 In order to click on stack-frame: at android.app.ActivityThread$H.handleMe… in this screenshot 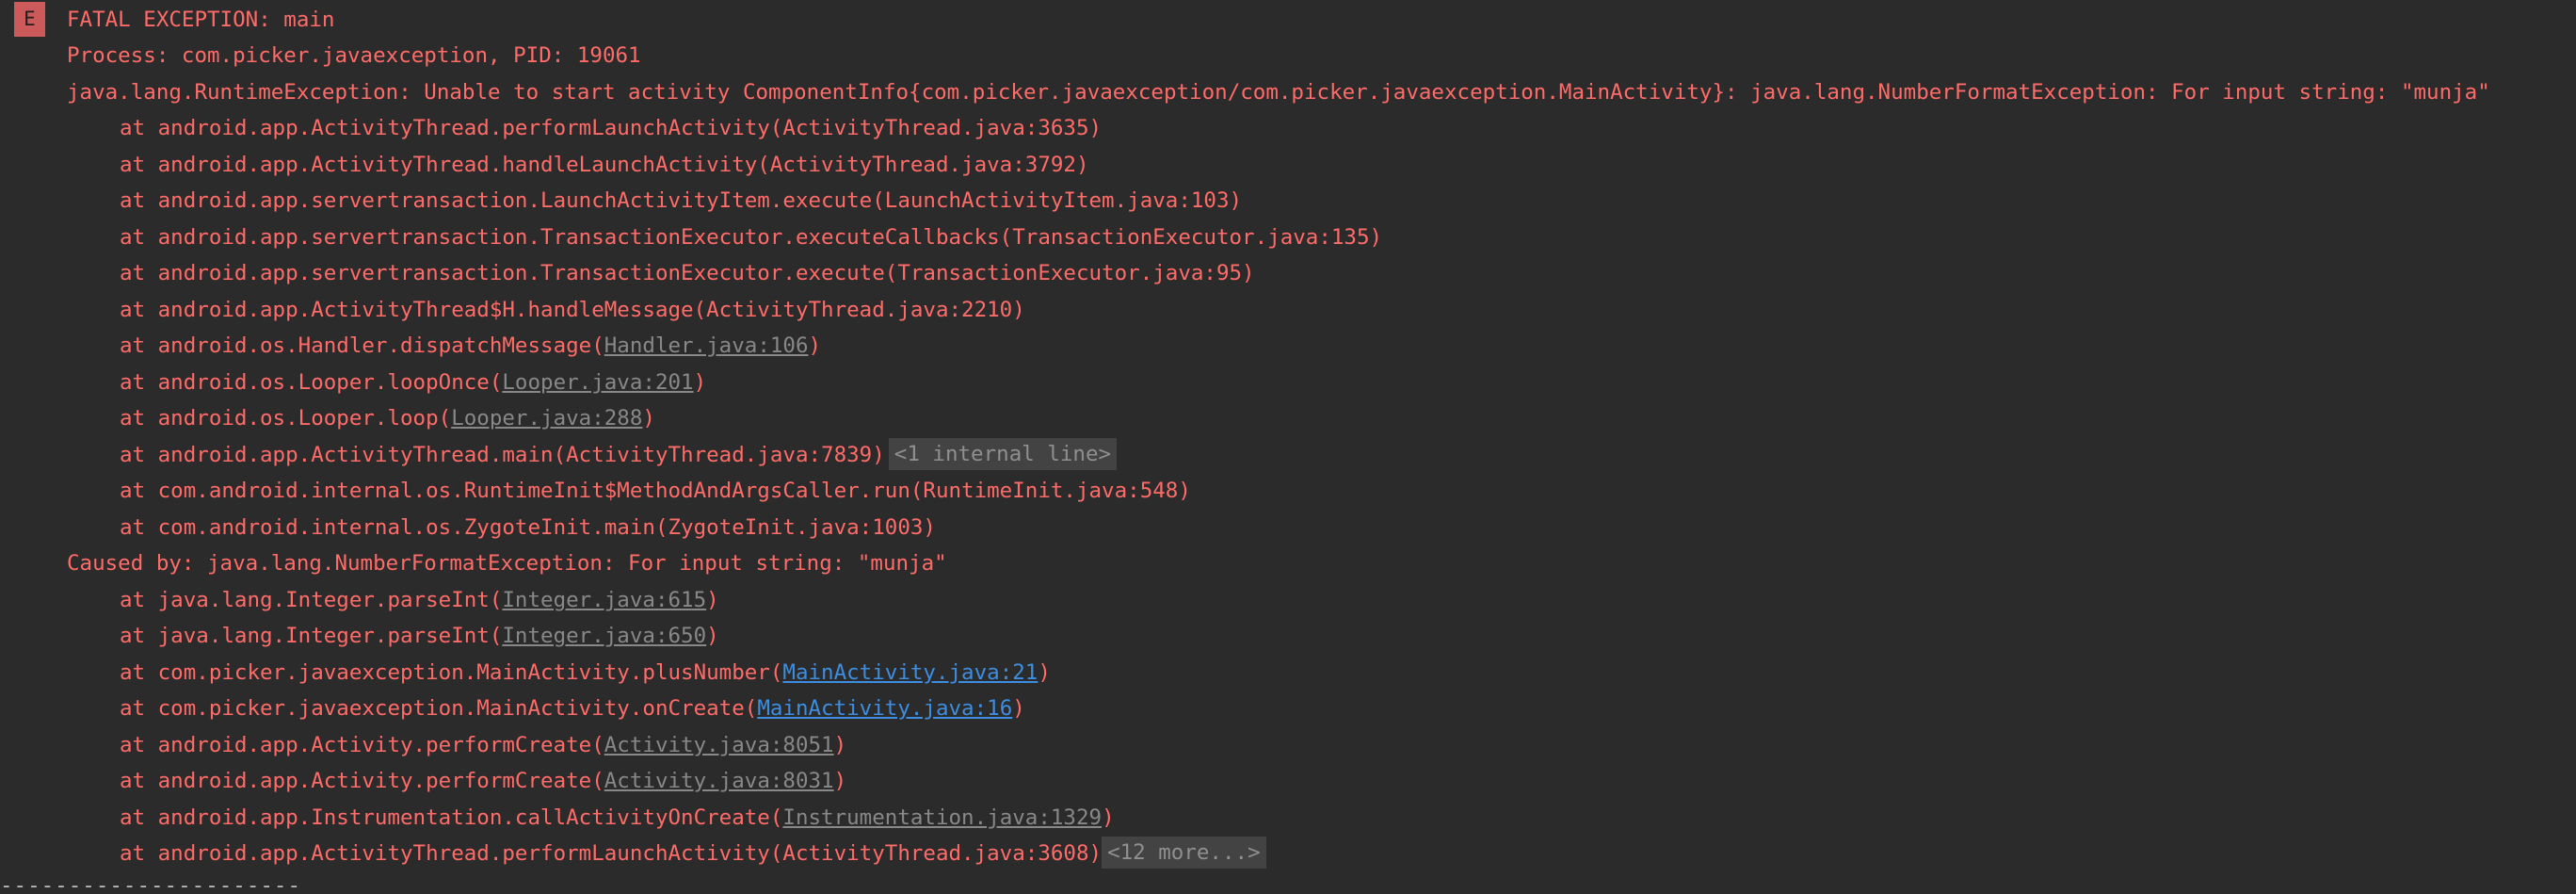, I will do `click(572, 310)`.